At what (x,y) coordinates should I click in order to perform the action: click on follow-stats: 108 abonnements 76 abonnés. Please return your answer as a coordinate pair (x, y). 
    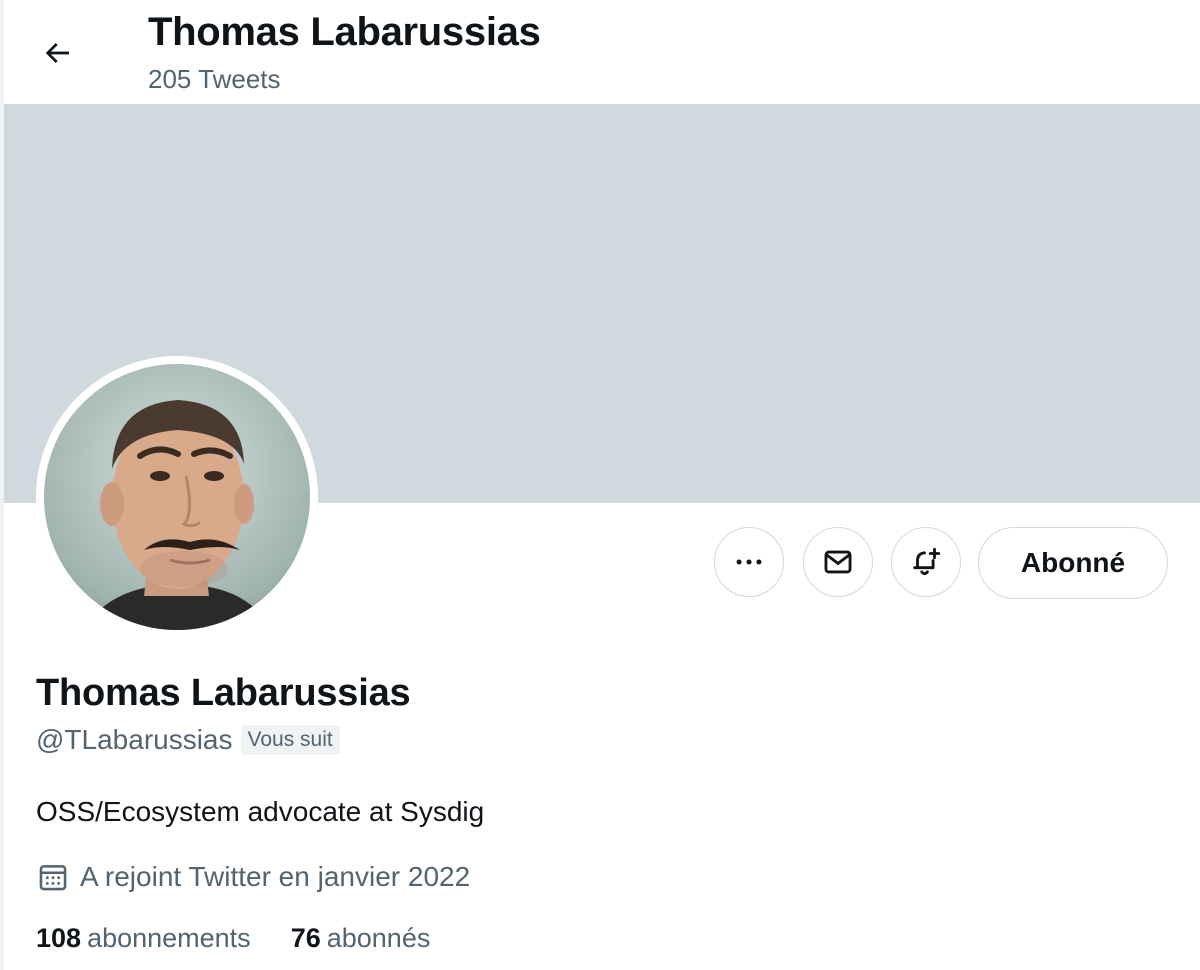
    Looking at the image, I should click on (253, 938).